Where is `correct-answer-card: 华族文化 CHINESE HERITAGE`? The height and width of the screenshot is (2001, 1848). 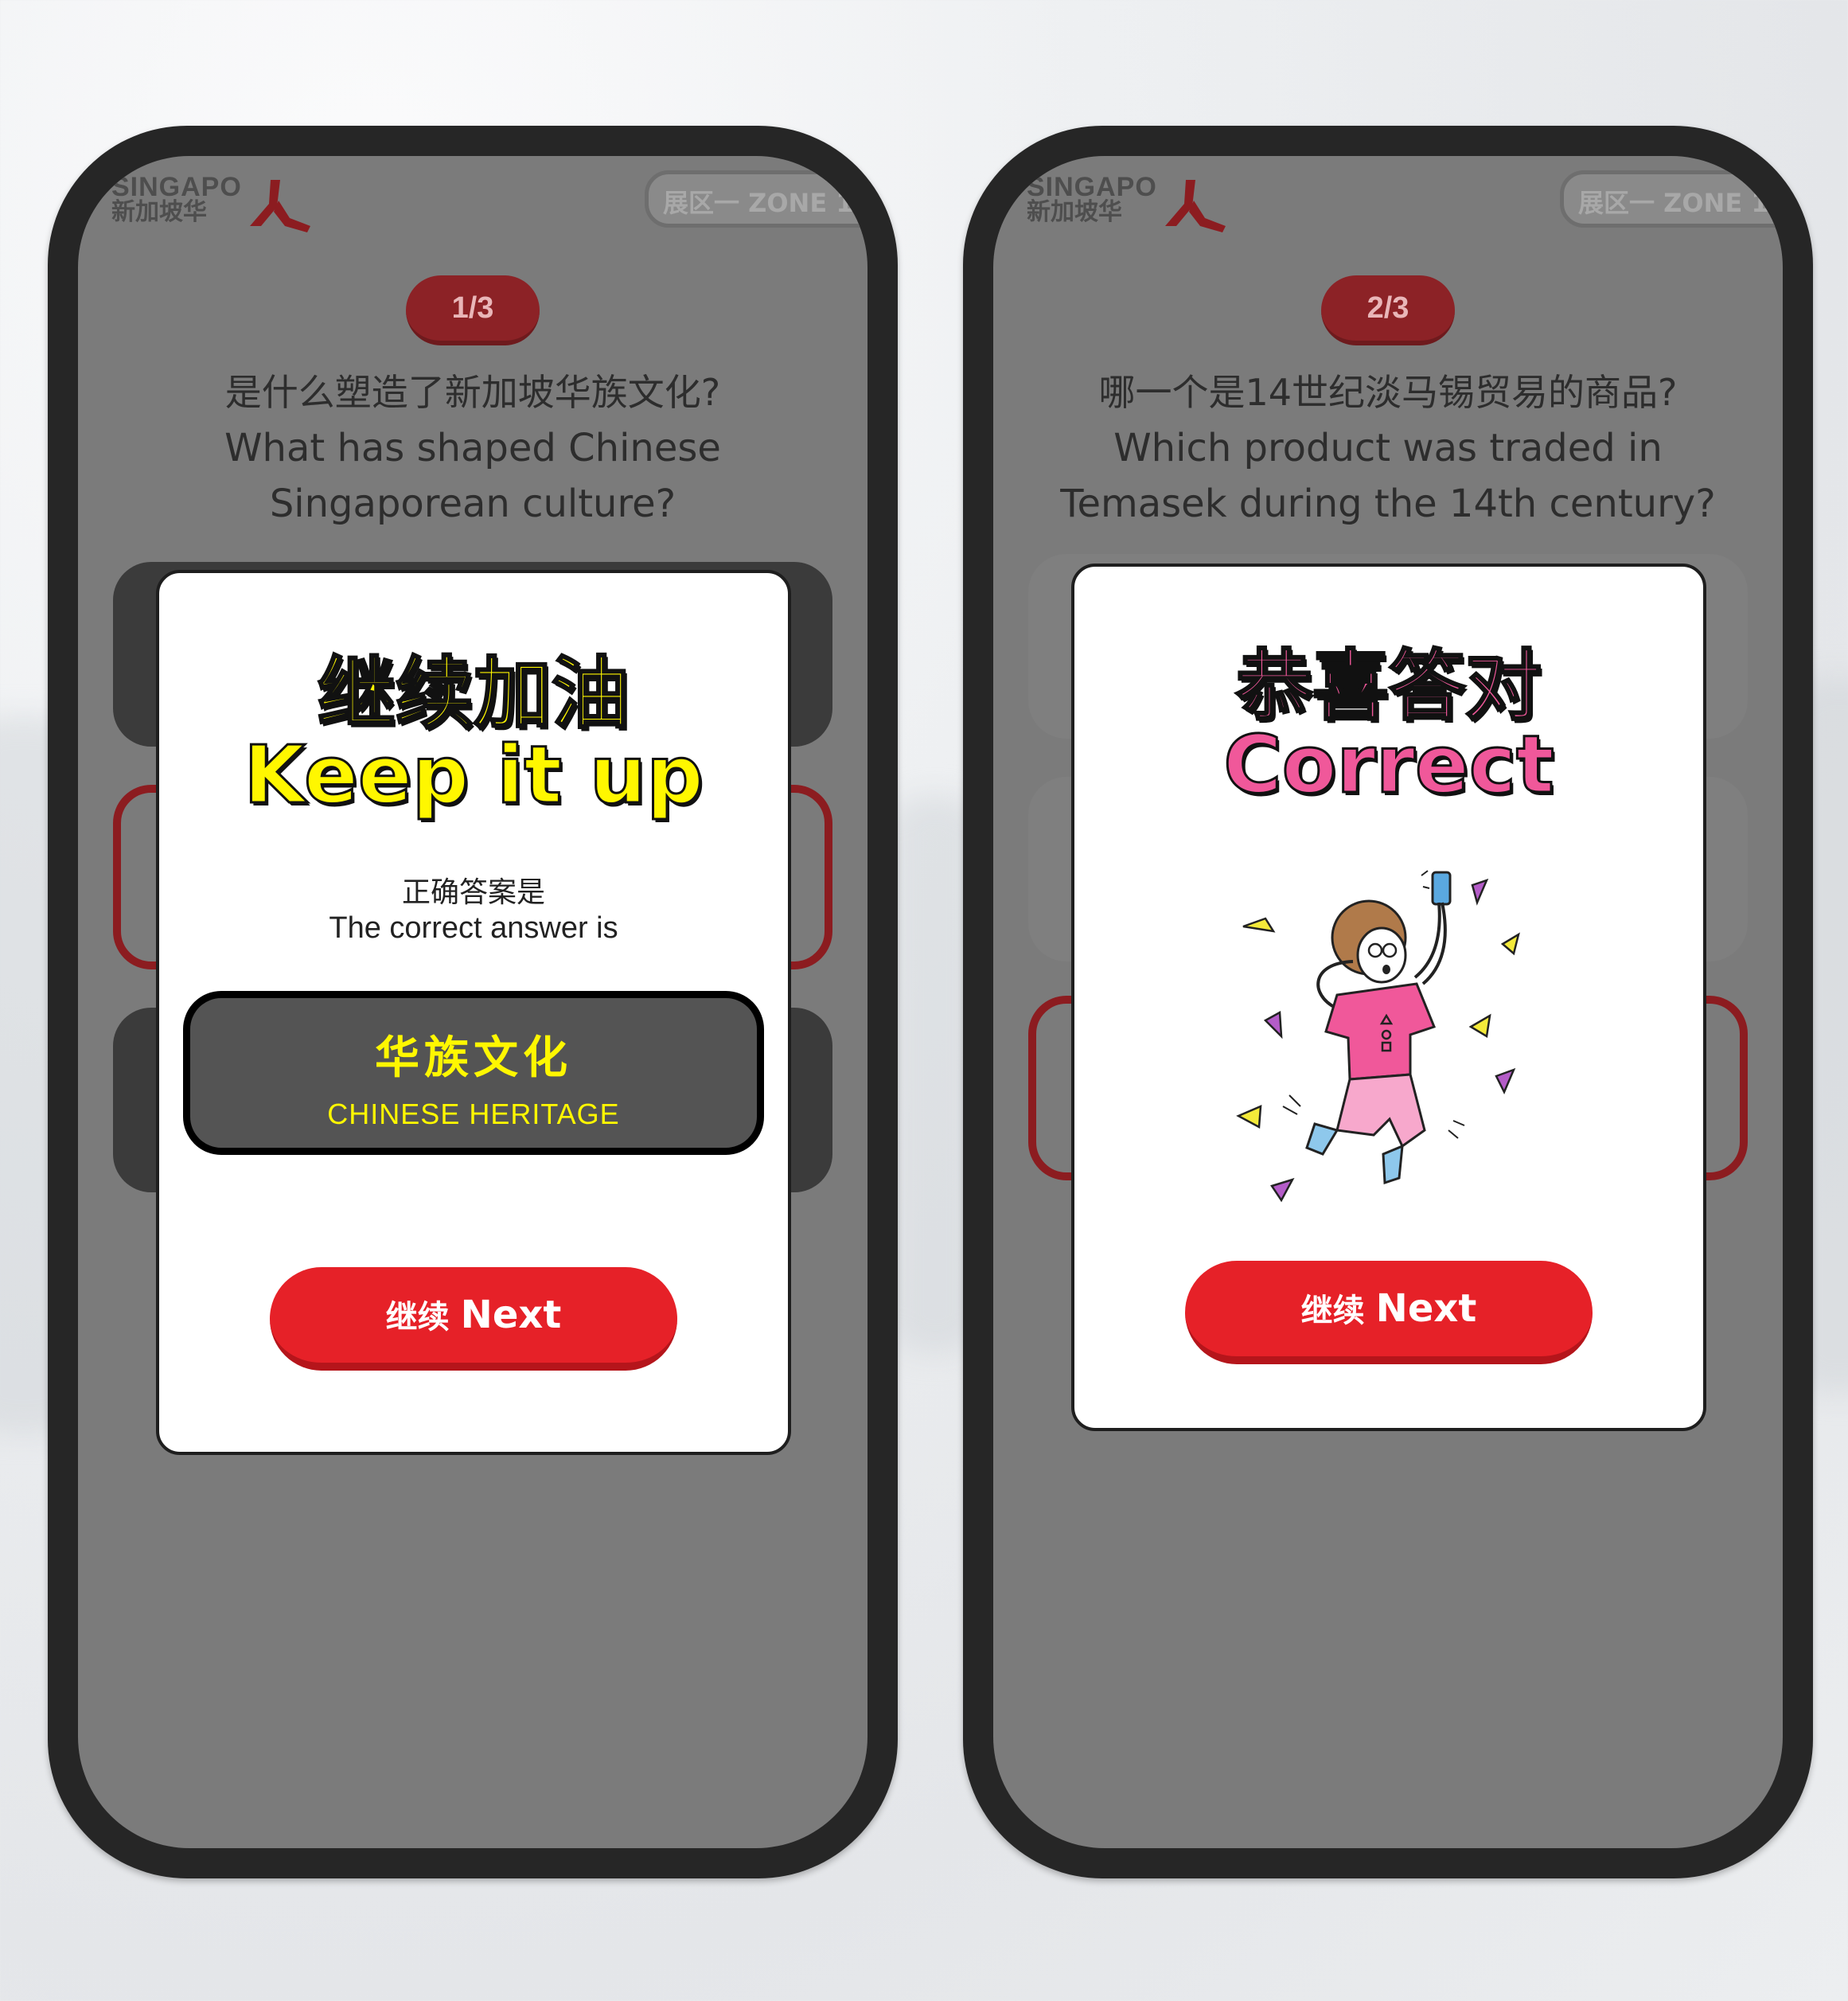
correct-answer-card: 华族文化 CHINESE HERITAGE is located at coordinates (473, 1073).